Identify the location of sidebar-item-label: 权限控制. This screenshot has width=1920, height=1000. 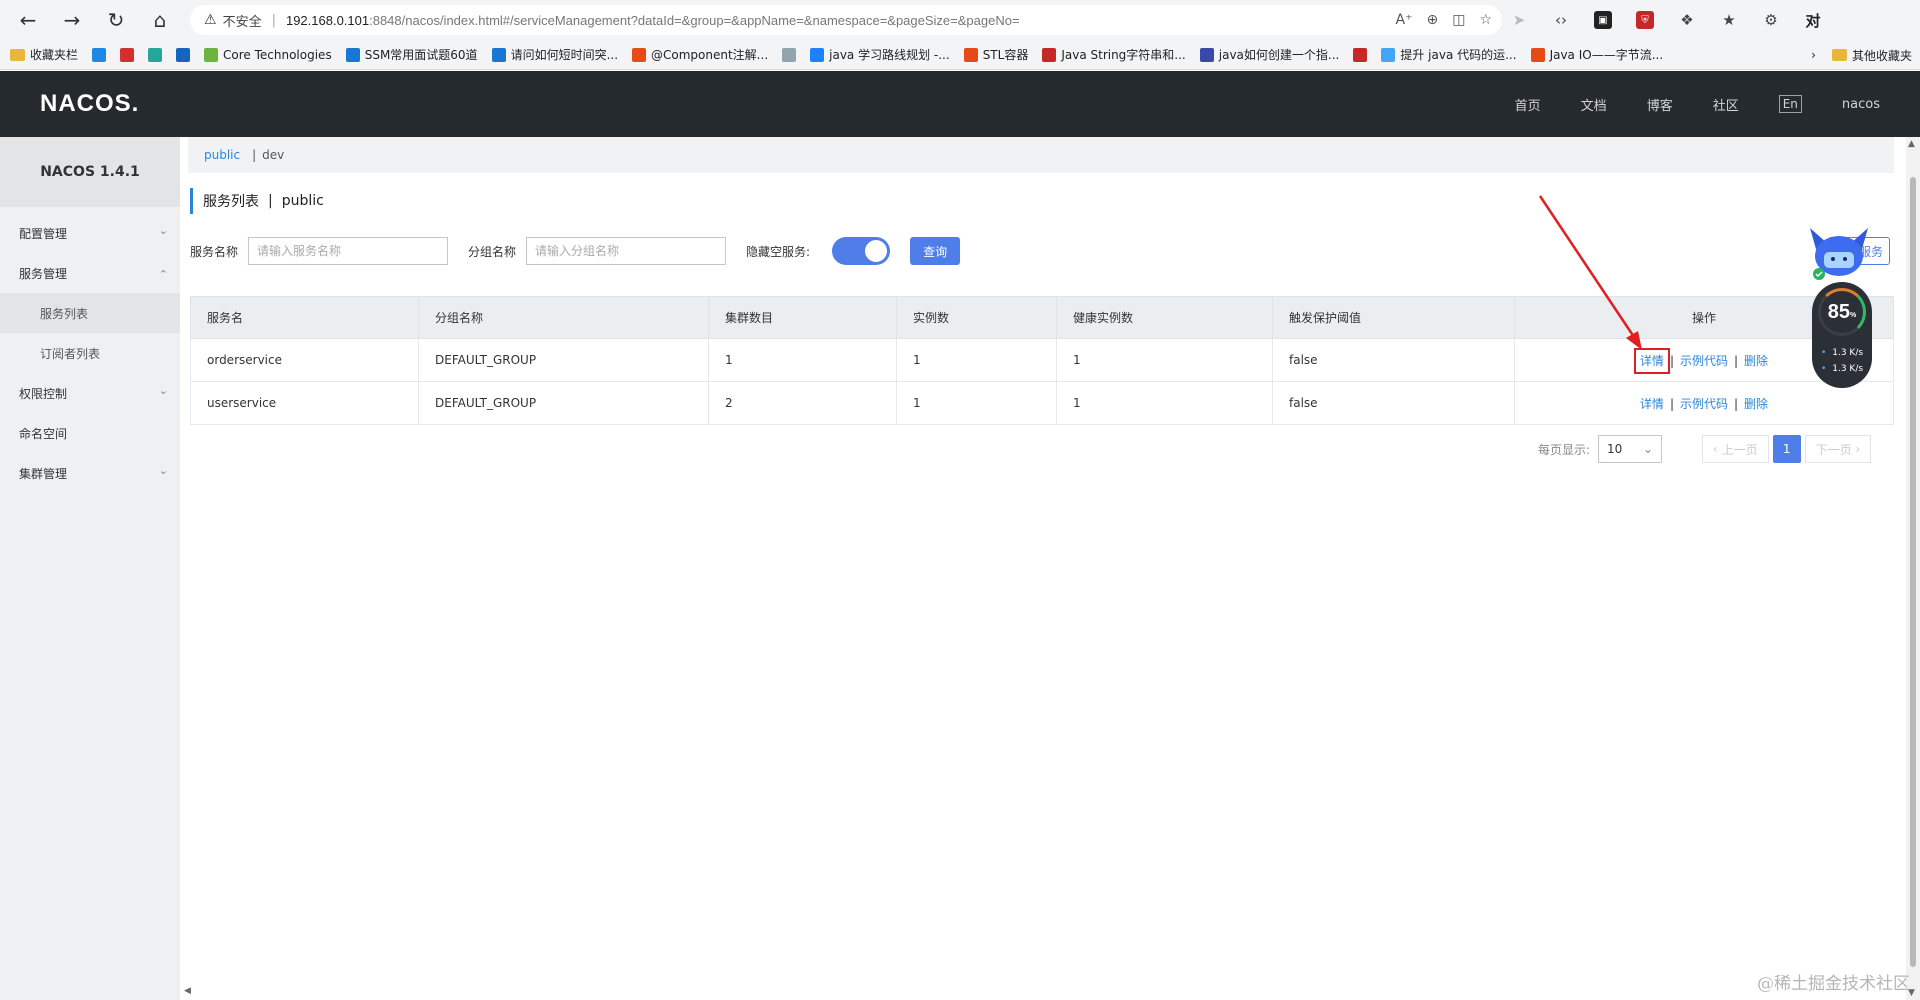
(43, 393).